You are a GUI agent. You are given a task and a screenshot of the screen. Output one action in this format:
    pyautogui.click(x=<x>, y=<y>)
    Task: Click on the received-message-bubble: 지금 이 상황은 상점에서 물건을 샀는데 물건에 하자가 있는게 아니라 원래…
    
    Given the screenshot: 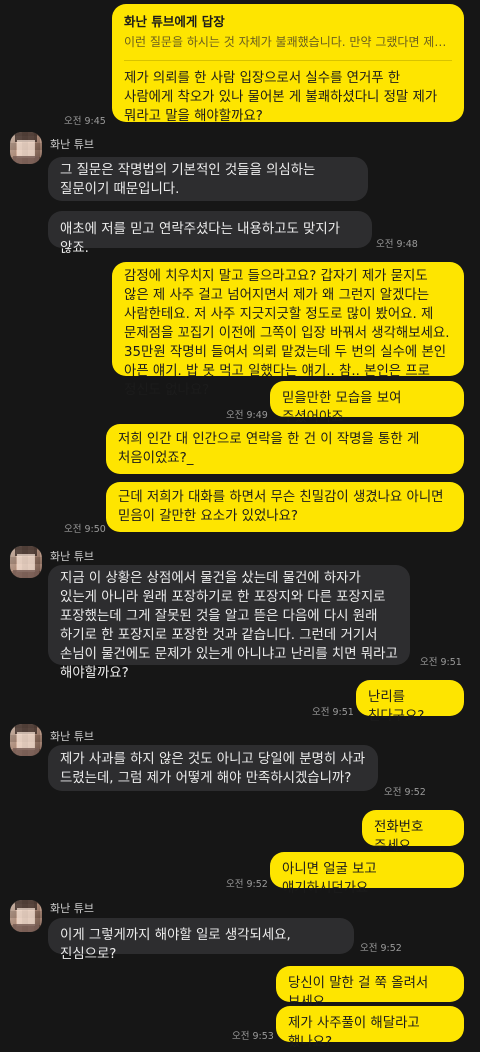 What is the action you would take?
    pyautogui.click(x=229, y=623)
    